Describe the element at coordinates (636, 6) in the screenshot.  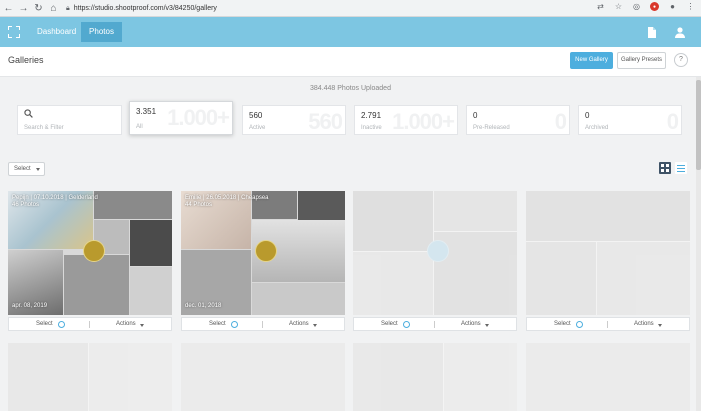
I see `extension-icon: ◎` at that location.